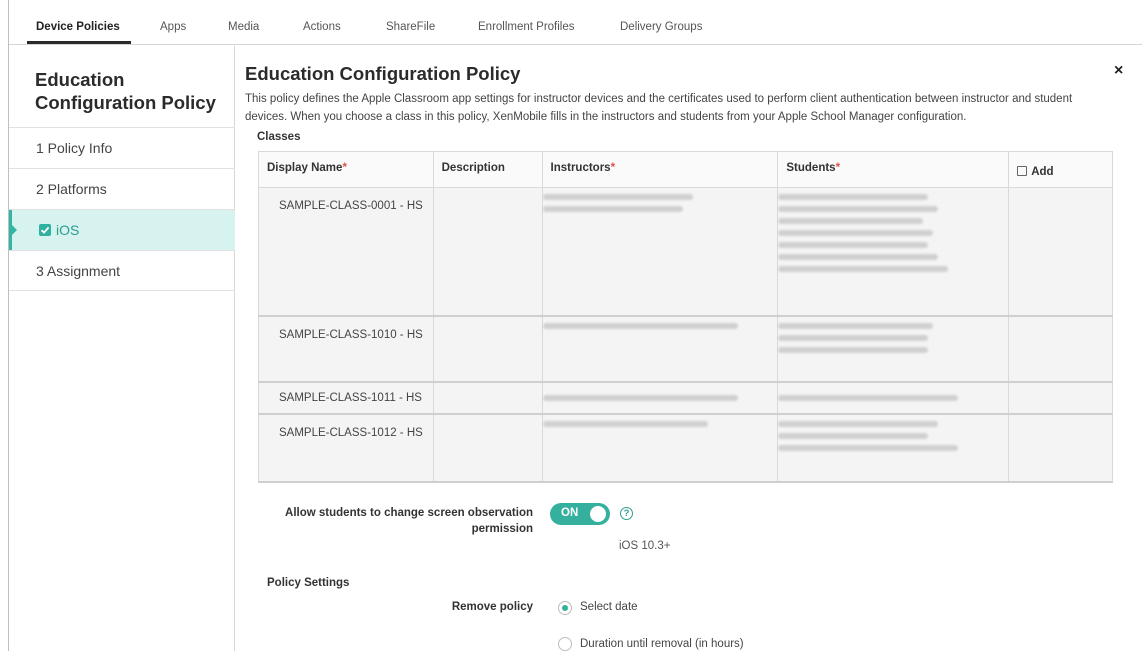 This screenshot has height=651, width=1142. What do you see at coordinates (79, 42) in the screenshot?
I see `active-tab-indicator` at bounding box center [79, 42].